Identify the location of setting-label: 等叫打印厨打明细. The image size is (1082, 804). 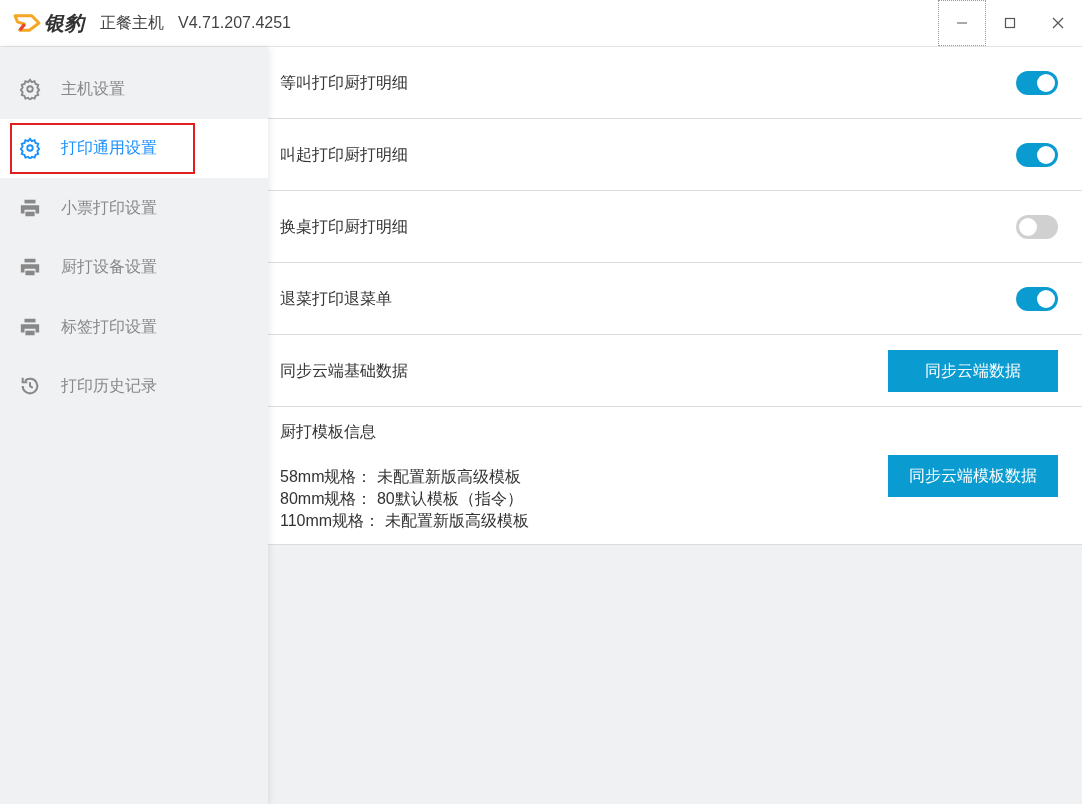
(344, 82).